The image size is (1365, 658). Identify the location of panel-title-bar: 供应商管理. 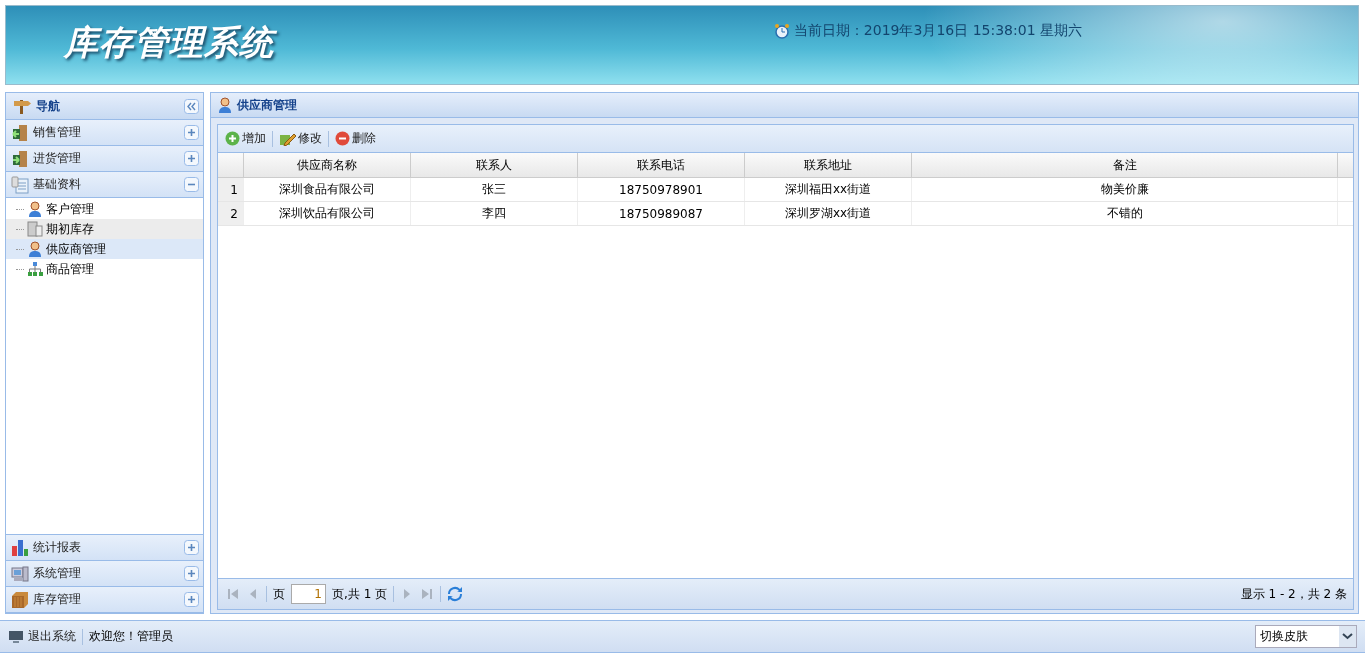
(784, 105).